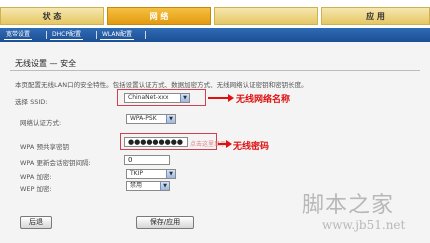 The image size is (430, 243). I want to click on top-navigation: 状 态 网 络 应 用, so click(215, 14).